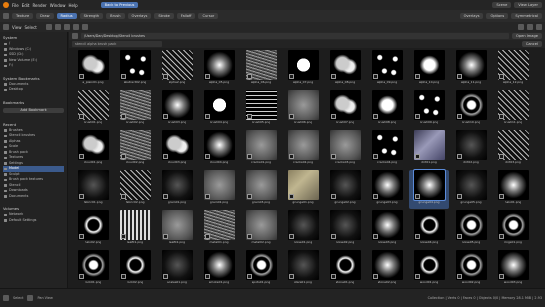 This screenshot has height=307, width=545. What do you see at coordinates (530, 27) in the screenshot?
I see `filter-icon` at bounding box center [530, 27].